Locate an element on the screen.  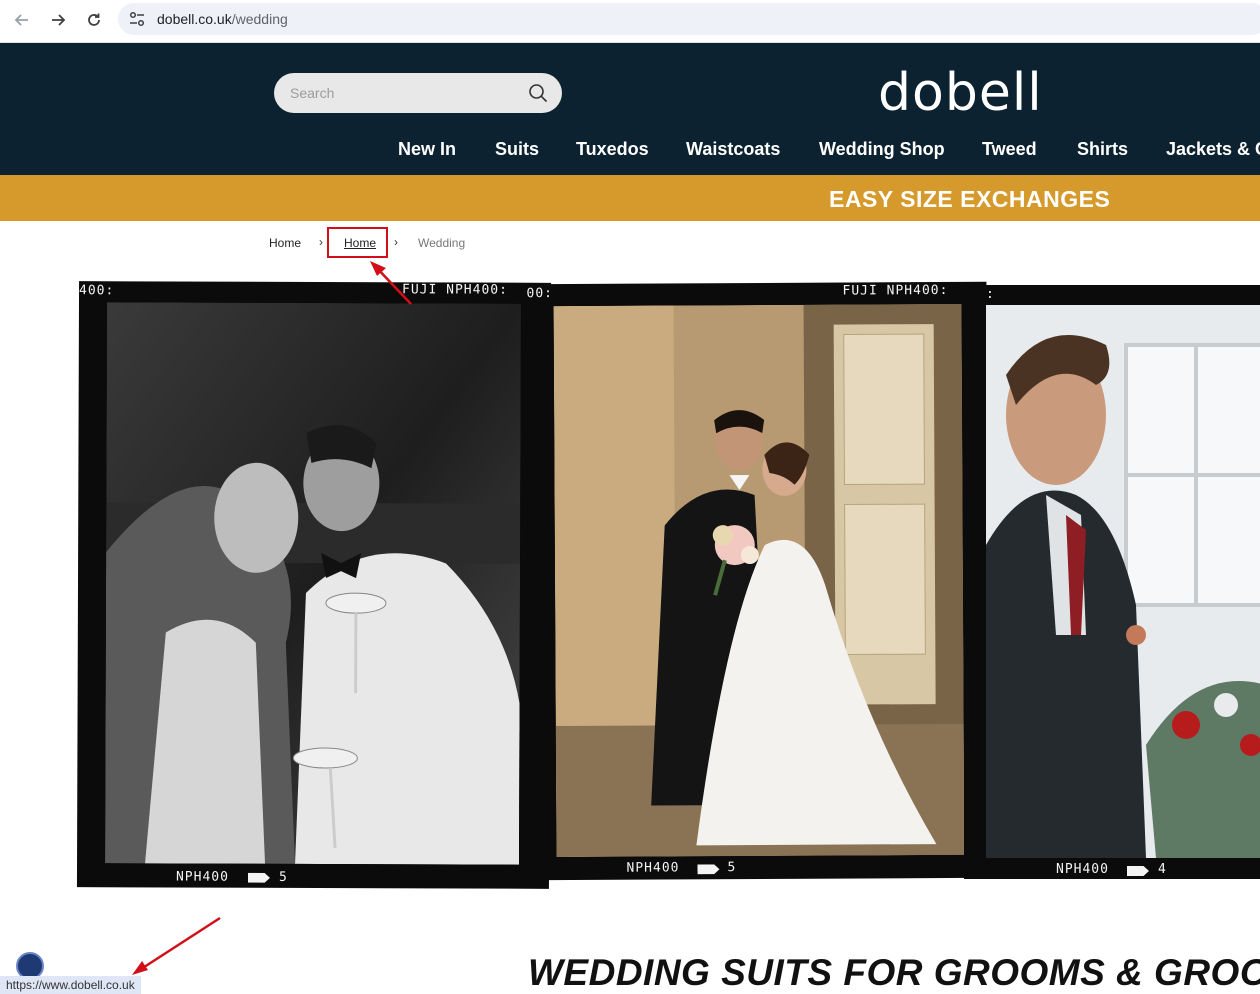
back-button is located at coordinates (22, 20).